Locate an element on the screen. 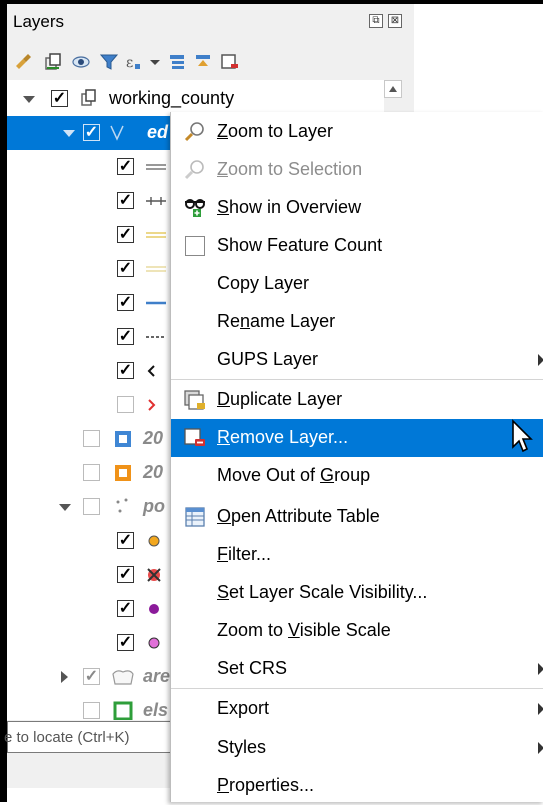  menu-export: Export is located at coordinates (357, 709).